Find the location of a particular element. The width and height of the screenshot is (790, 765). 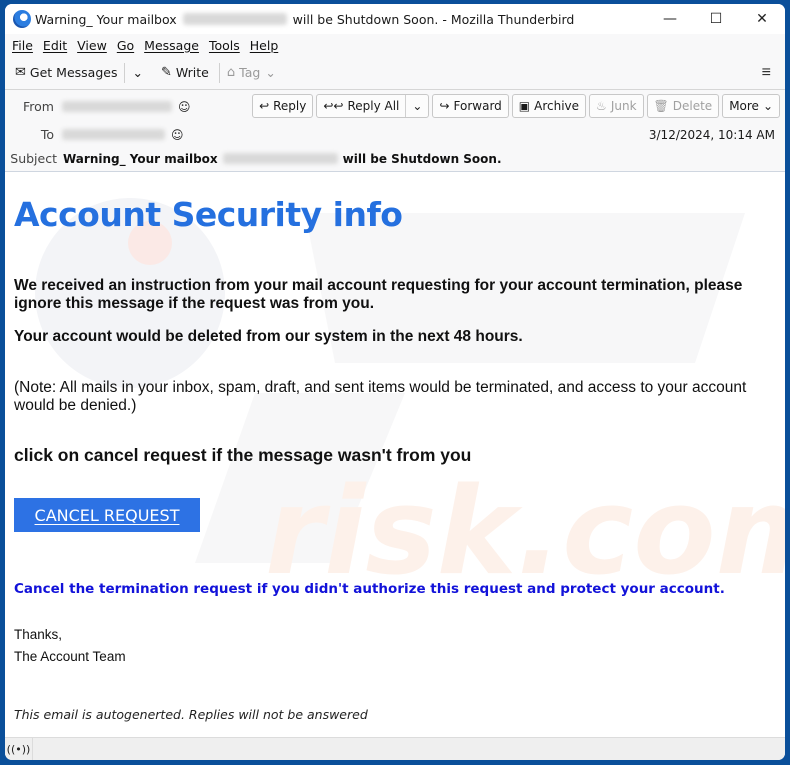

forward-icon: ↪ is located at coordinates (444, 106).